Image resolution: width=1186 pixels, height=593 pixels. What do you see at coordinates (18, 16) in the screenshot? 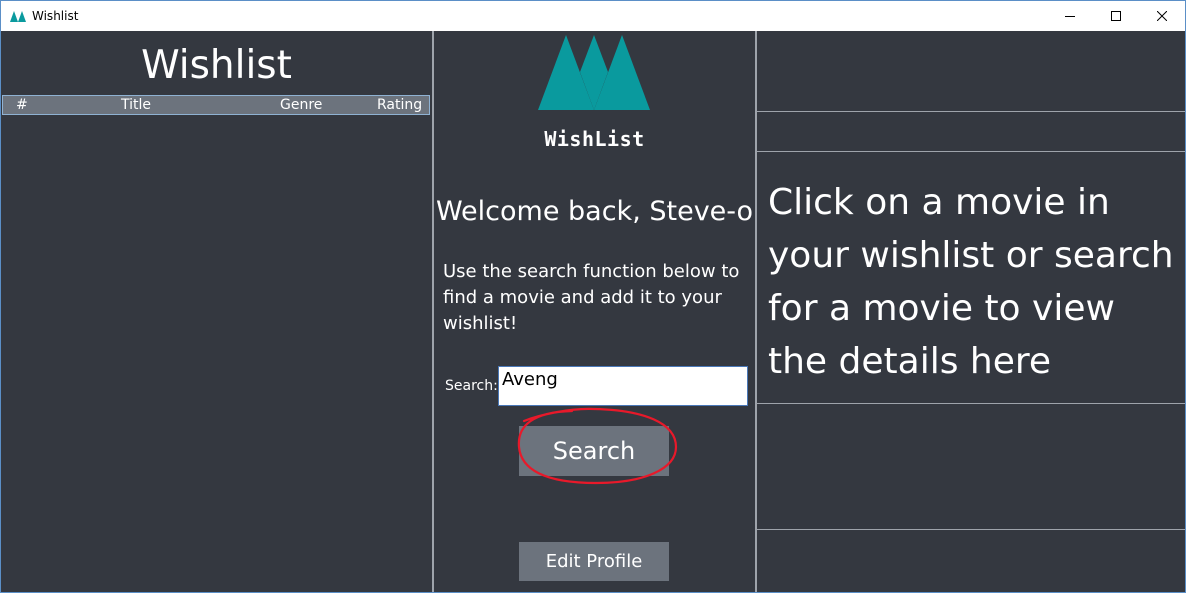
I see `app-logo-icon` at bounding box center [18, 16].